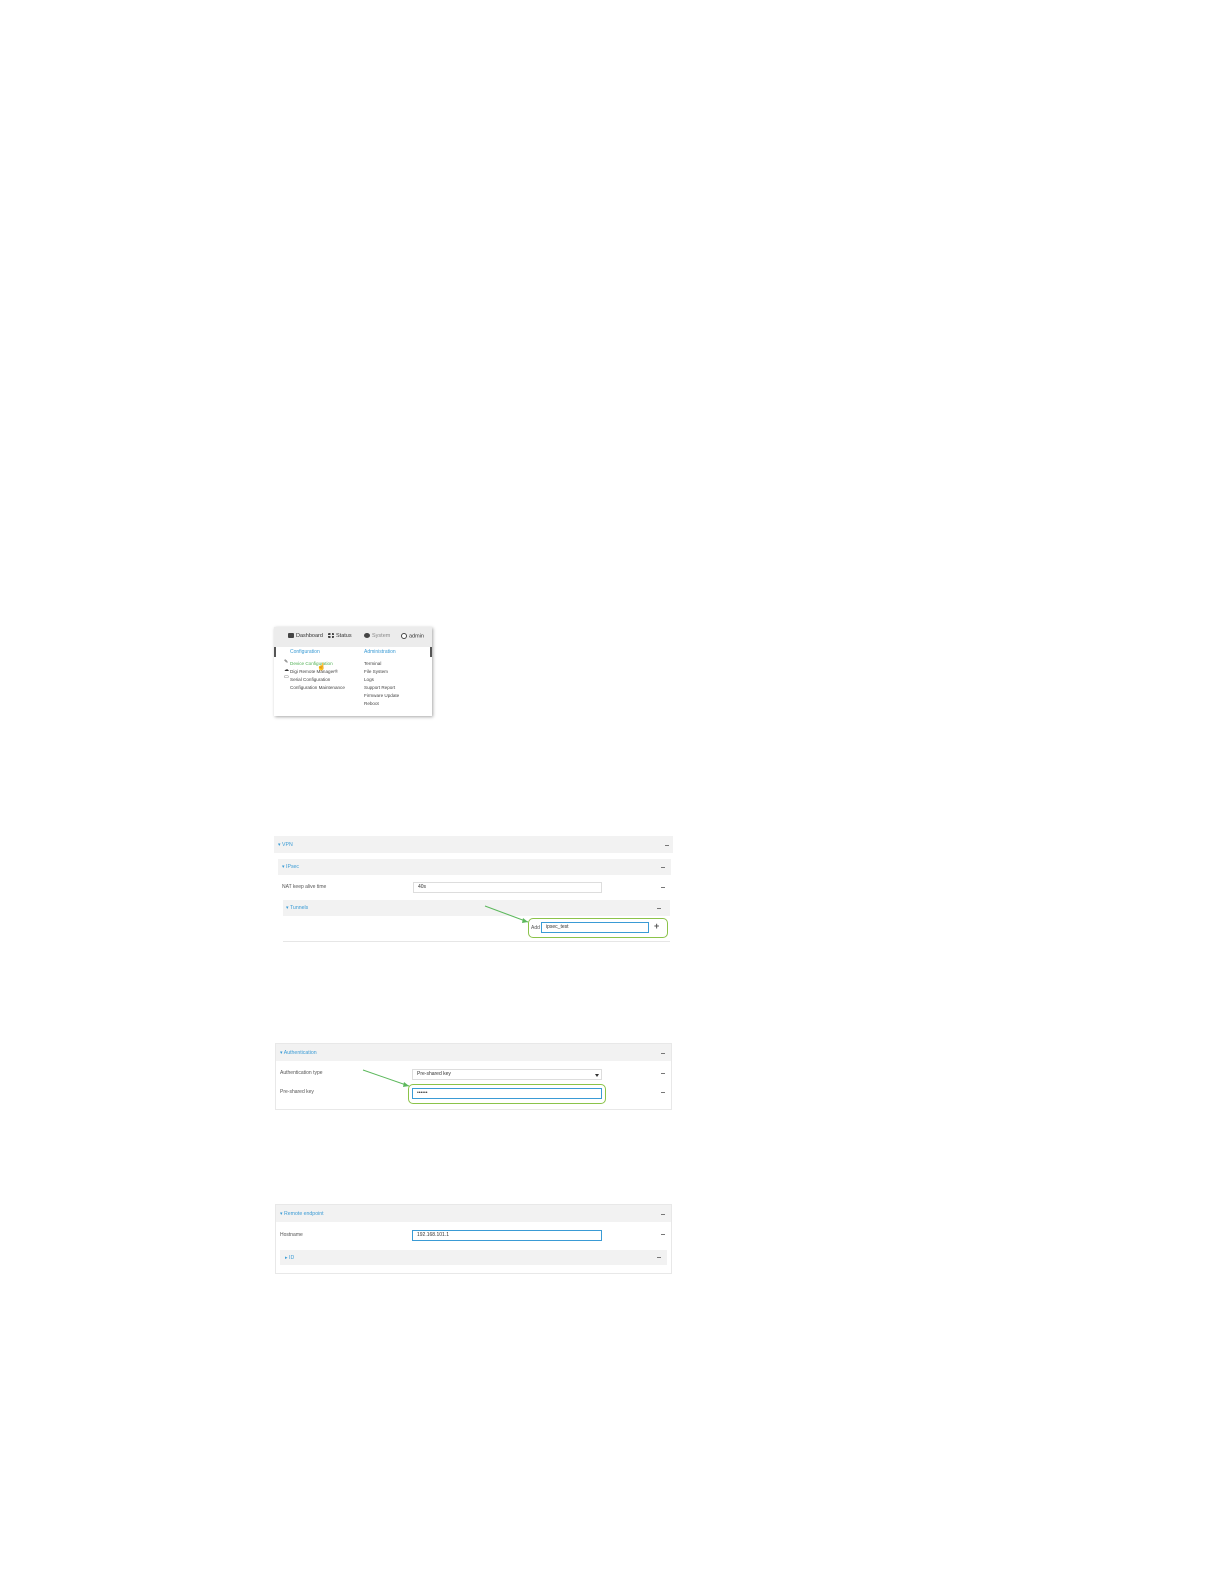  What do you see at coordinates (404, 636) in the screenshot?
I see `user-icon` at bounding box center [404, 636].